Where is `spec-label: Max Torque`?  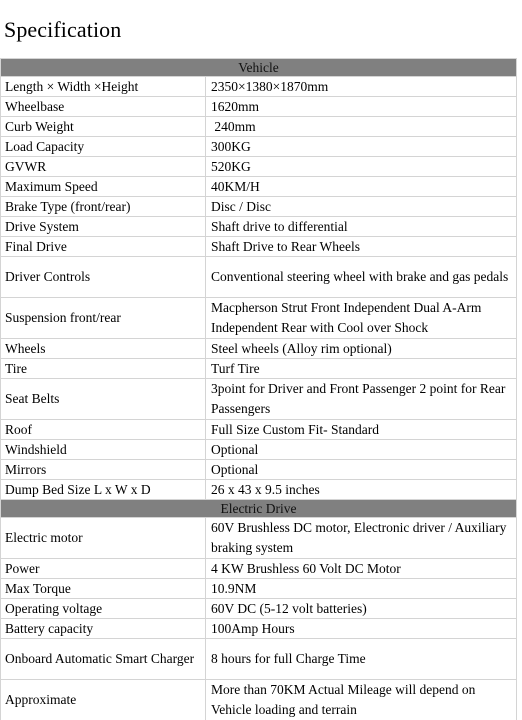
spec-label: Max Torque is located at coordinates (103, 589).